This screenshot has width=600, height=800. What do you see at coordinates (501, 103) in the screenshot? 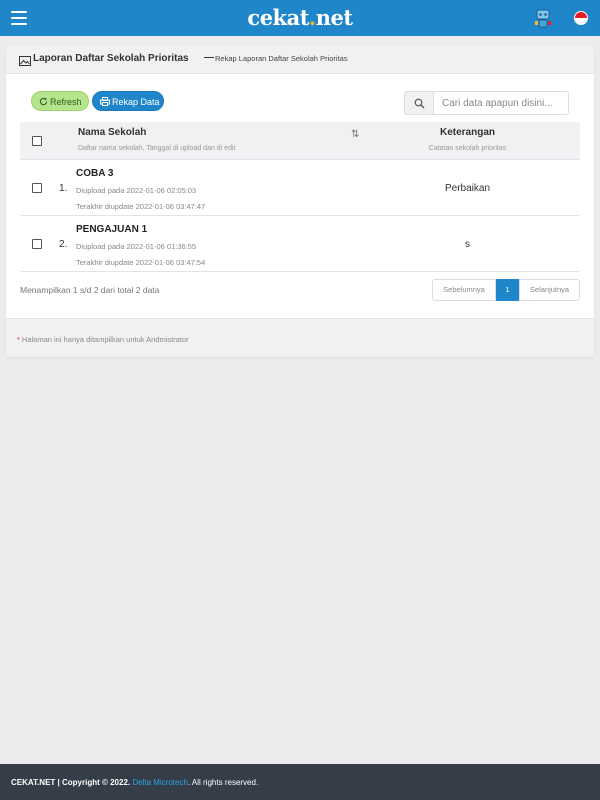
I see `search-input` at bounding box center [501, 103].